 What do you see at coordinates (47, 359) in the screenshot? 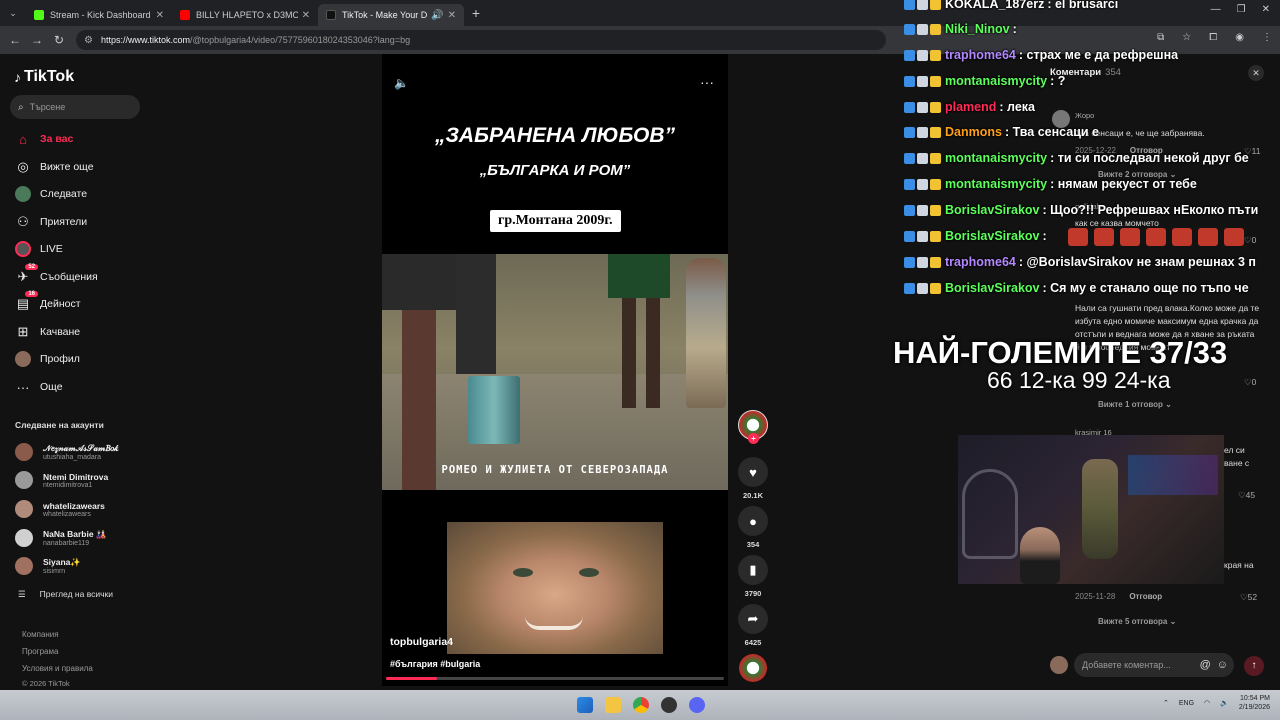
I see `nav-profile: Профил` at bounding box center [47, 359].